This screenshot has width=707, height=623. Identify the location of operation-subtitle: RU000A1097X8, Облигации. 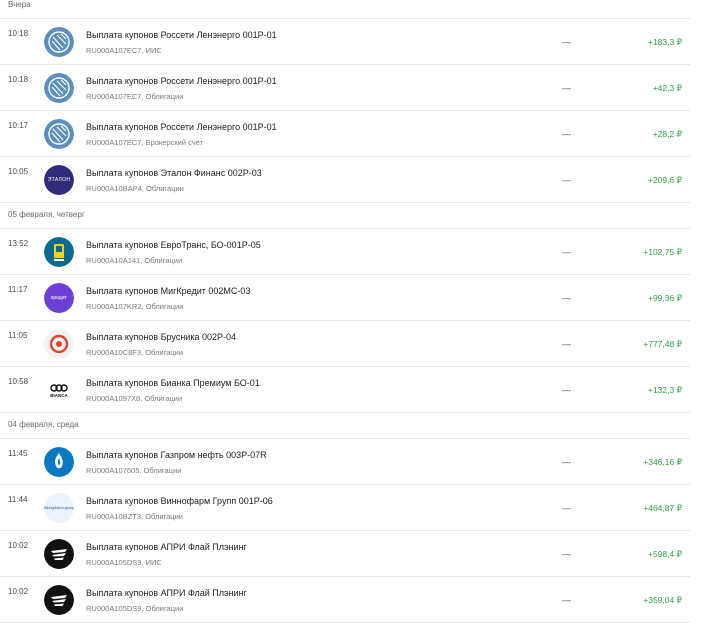
(134, 398).